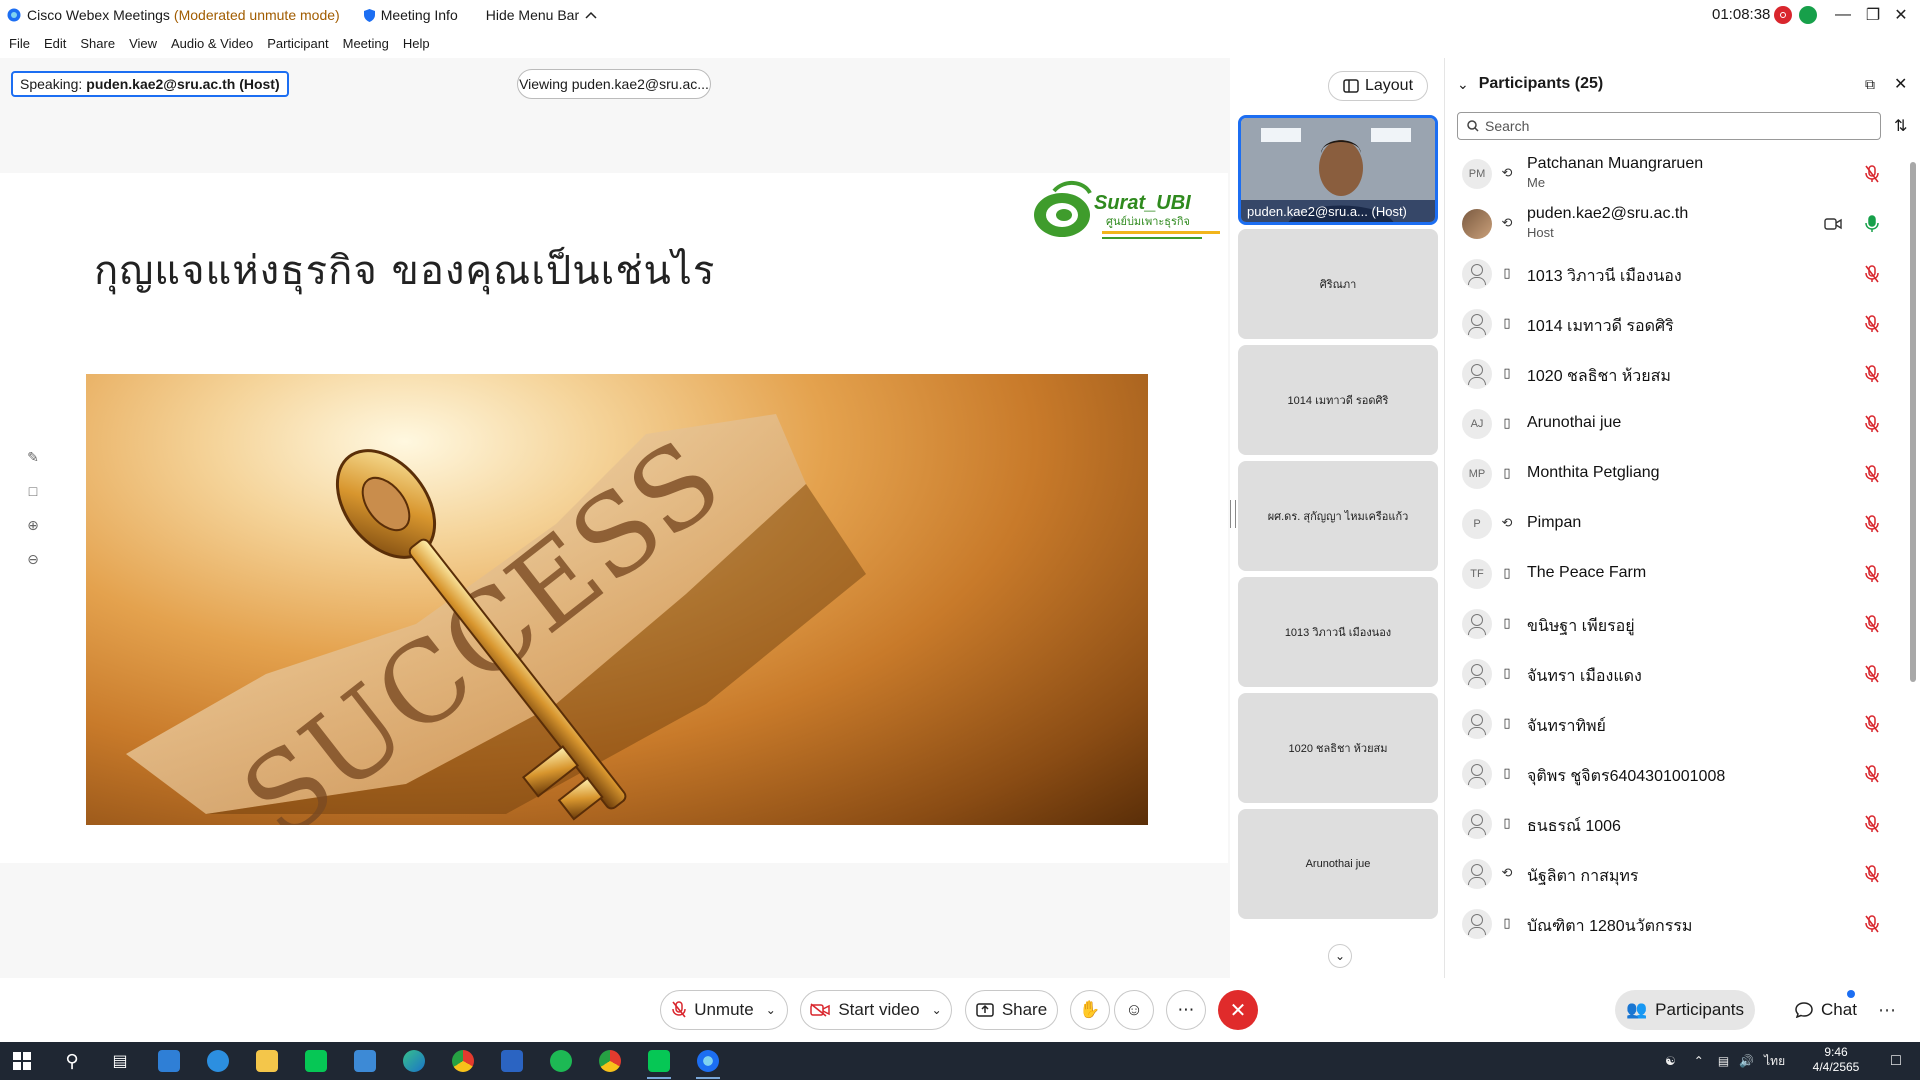 The image size is (1920, 1080). I want to click on people-tray-icon: ☯, so click(1670, 1061).